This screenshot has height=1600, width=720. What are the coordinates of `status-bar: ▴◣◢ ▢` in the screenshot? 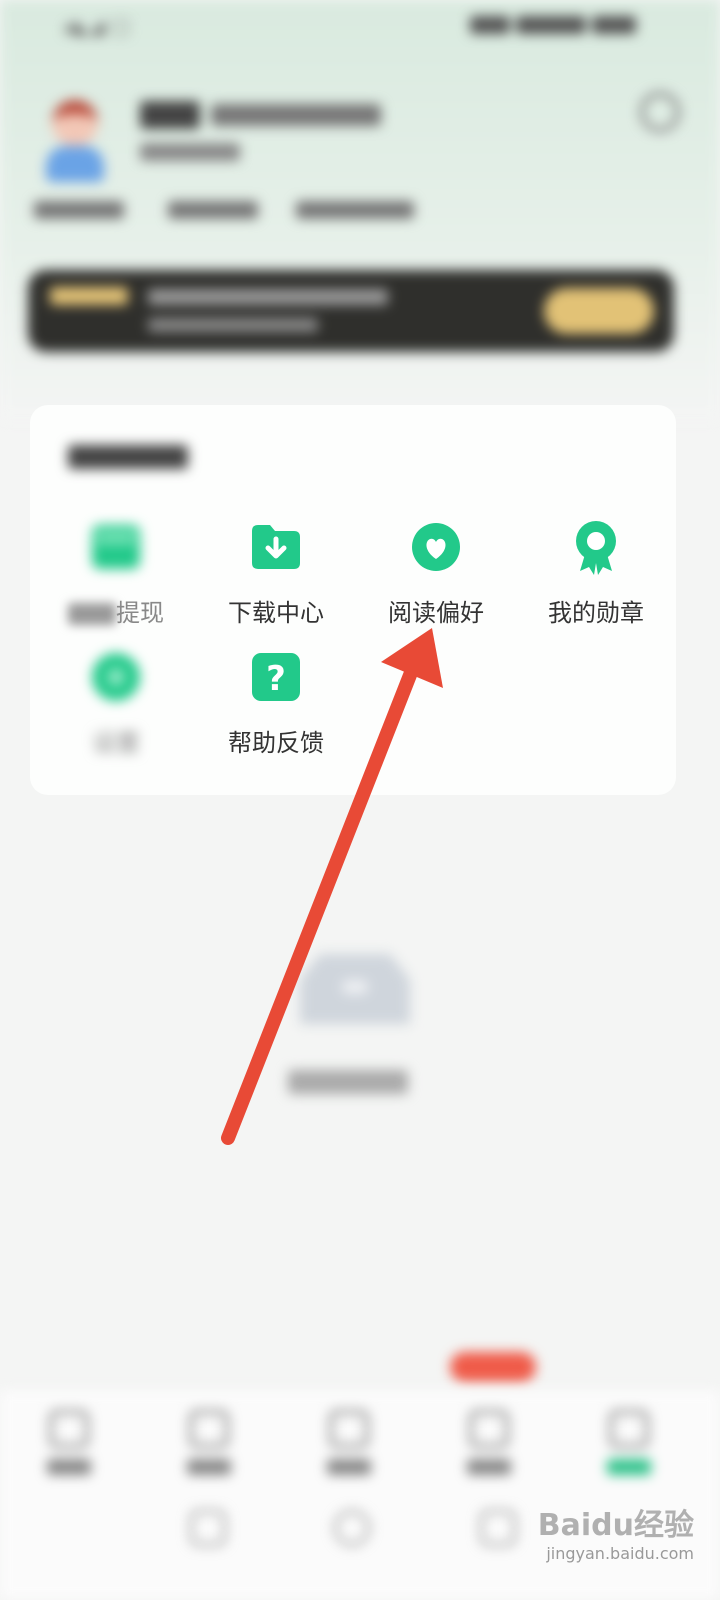 It's located at (360, 25).